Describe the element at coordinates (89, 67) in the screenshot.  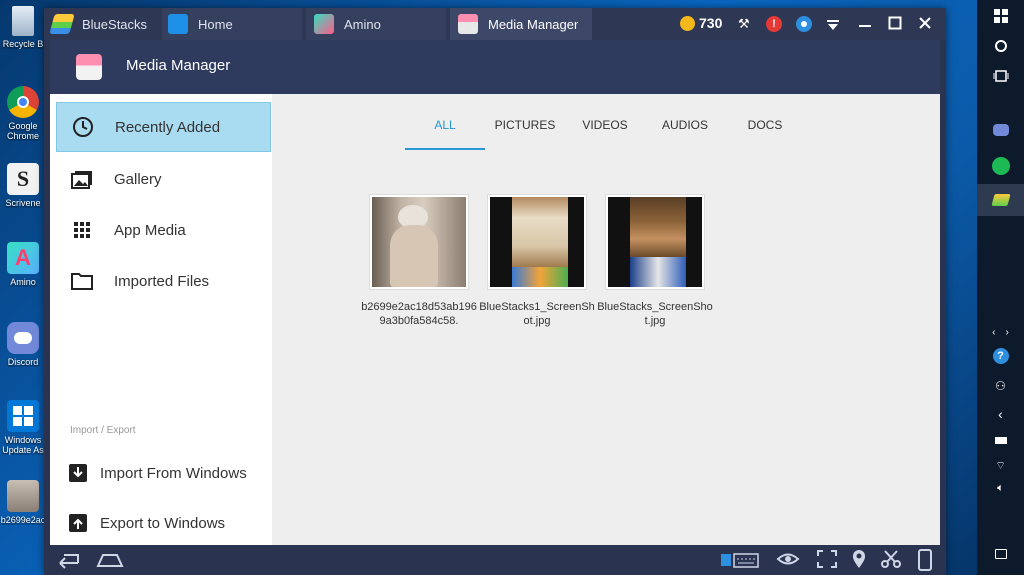
I see `media-manager-logo-icon` at that location.